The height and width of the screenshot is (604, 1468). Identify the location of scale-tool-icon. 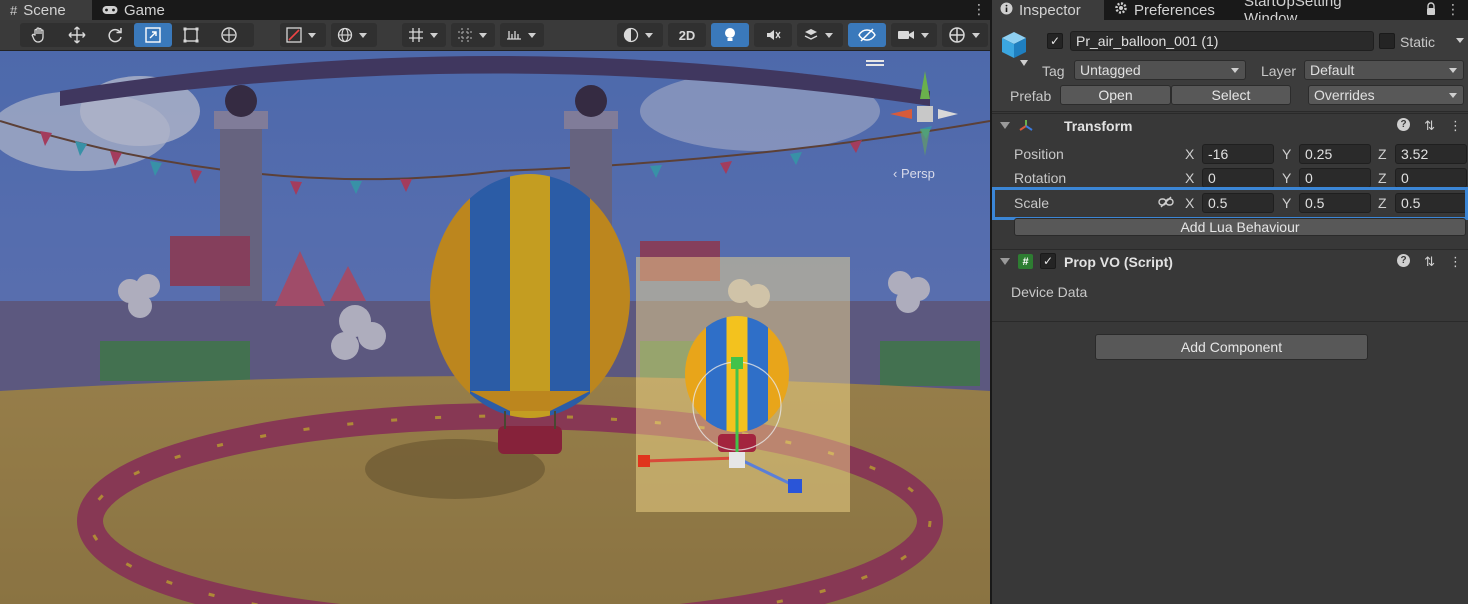
(153, 35).